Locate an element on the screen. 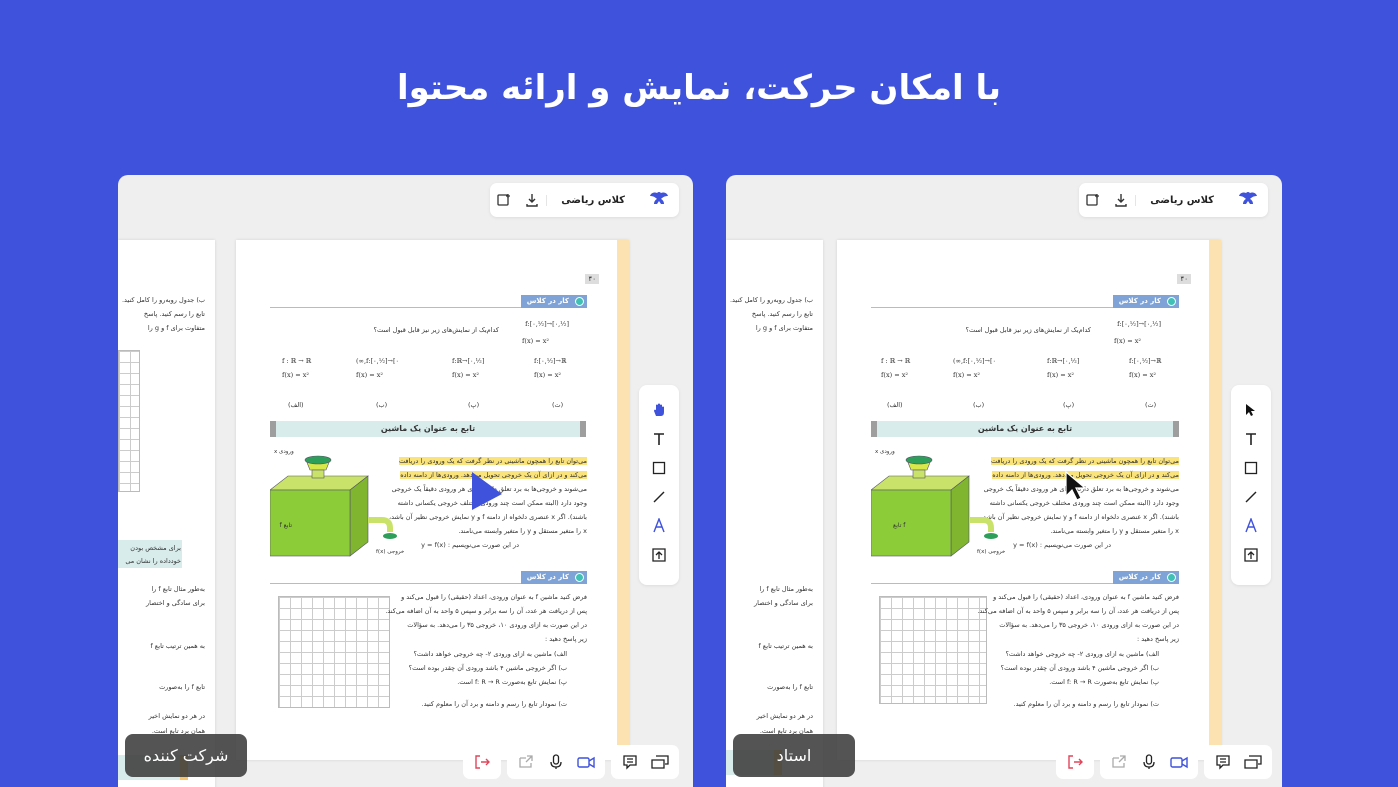 Image resolution: width=1398 pixels, height=787 pixels. pointer-icon is located at coordinates (487, 491).